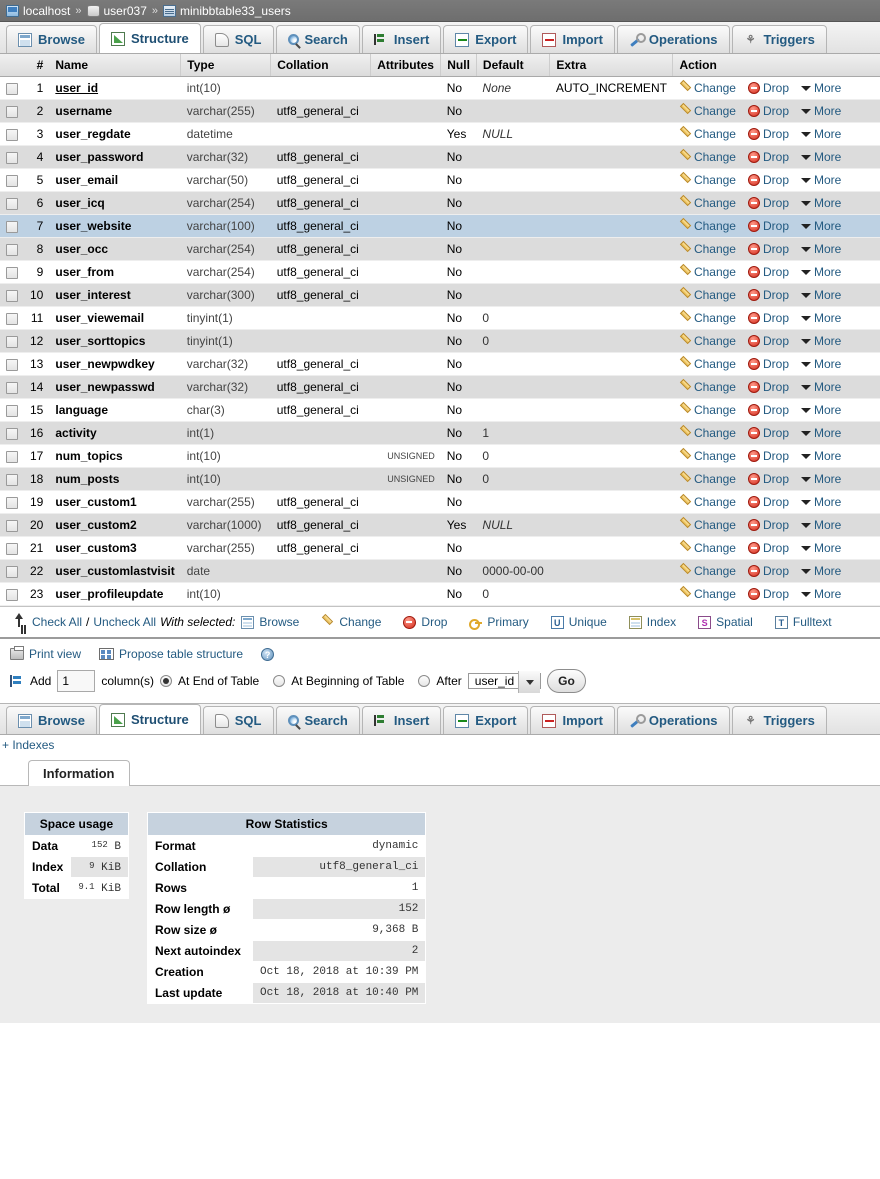 The image size is (880, 1179). I want to click on secondary-tab-browse: Browse, so click(51, 720).